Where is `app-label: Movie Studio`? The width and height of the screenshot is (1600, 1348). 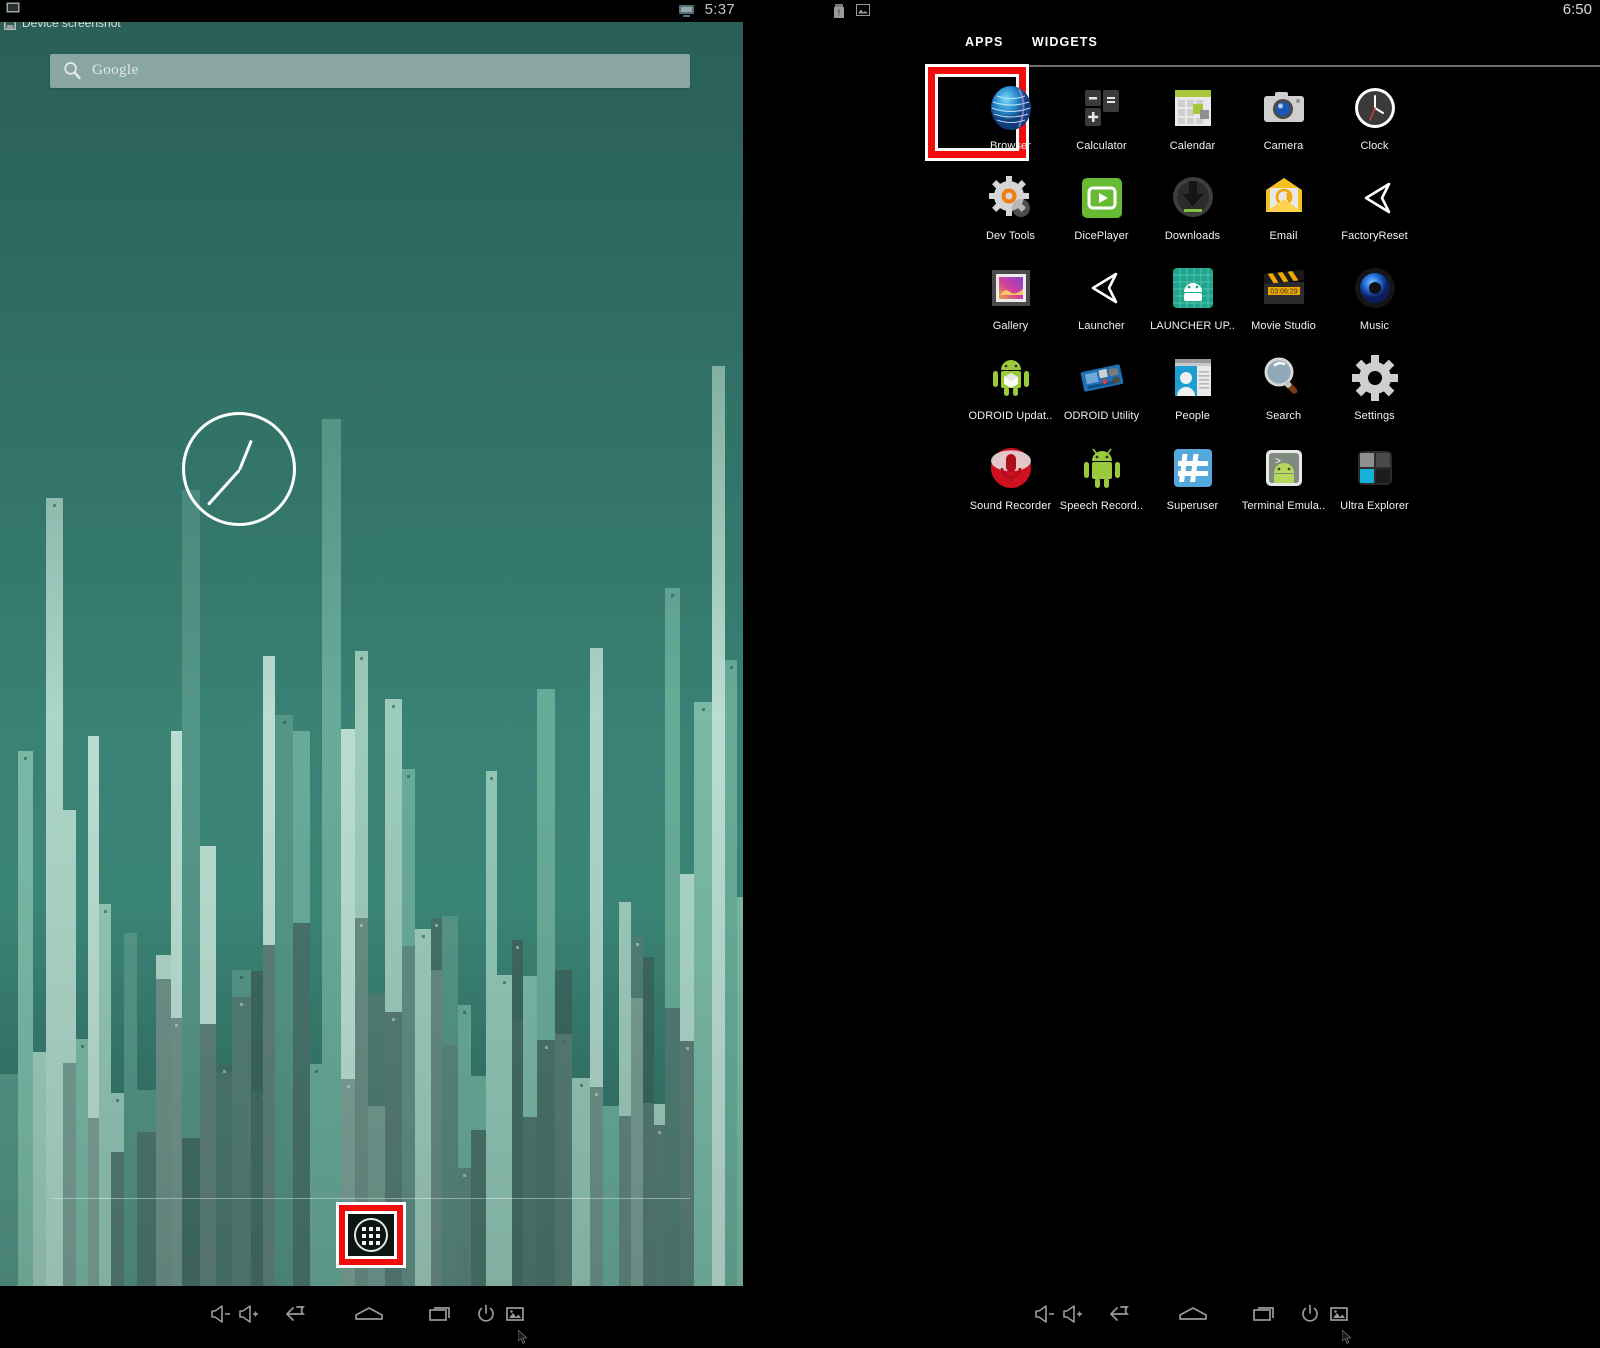
app-label: Movie Studio is located at coordinates (1283, 326).